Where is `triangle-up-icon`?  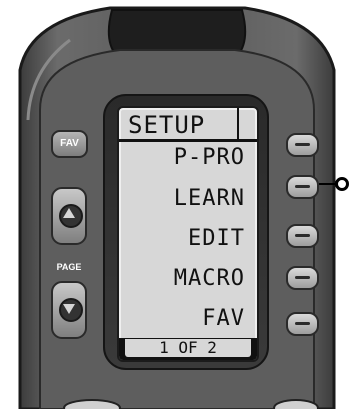
triangle-up-icon is located at coordinates (71, 216).